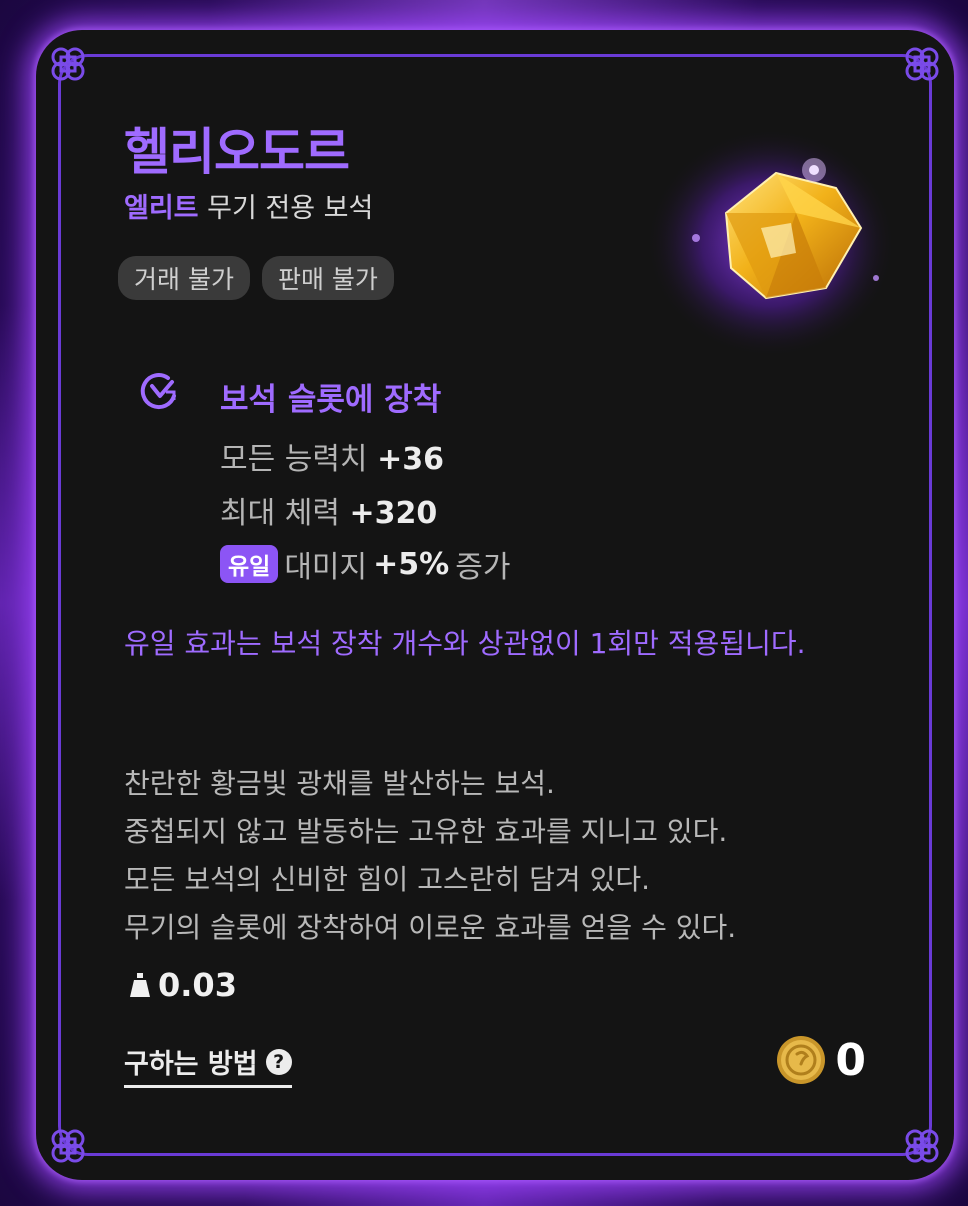 The width and height of the screenshot is (968, 1206). What do you see at coordinates (249, 564) in the screenshot?
I see `unique-badge: 유일` at bounding box center [249, 564].